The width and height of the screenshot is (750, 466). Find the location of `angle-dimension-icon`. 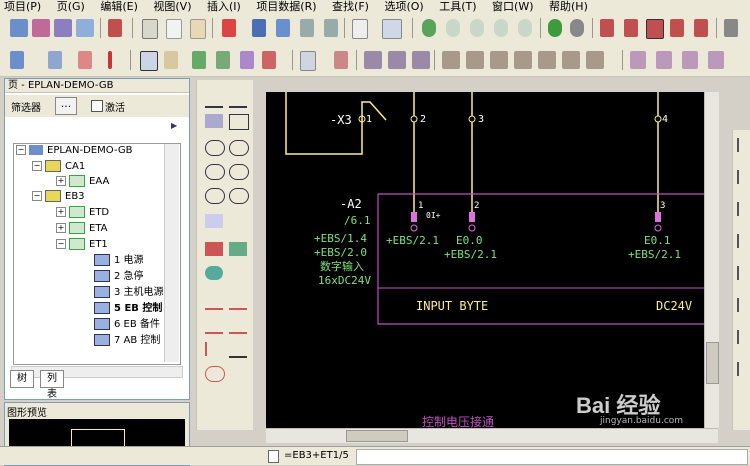

angle-dimension-icon is located at coordinates (238, 350).